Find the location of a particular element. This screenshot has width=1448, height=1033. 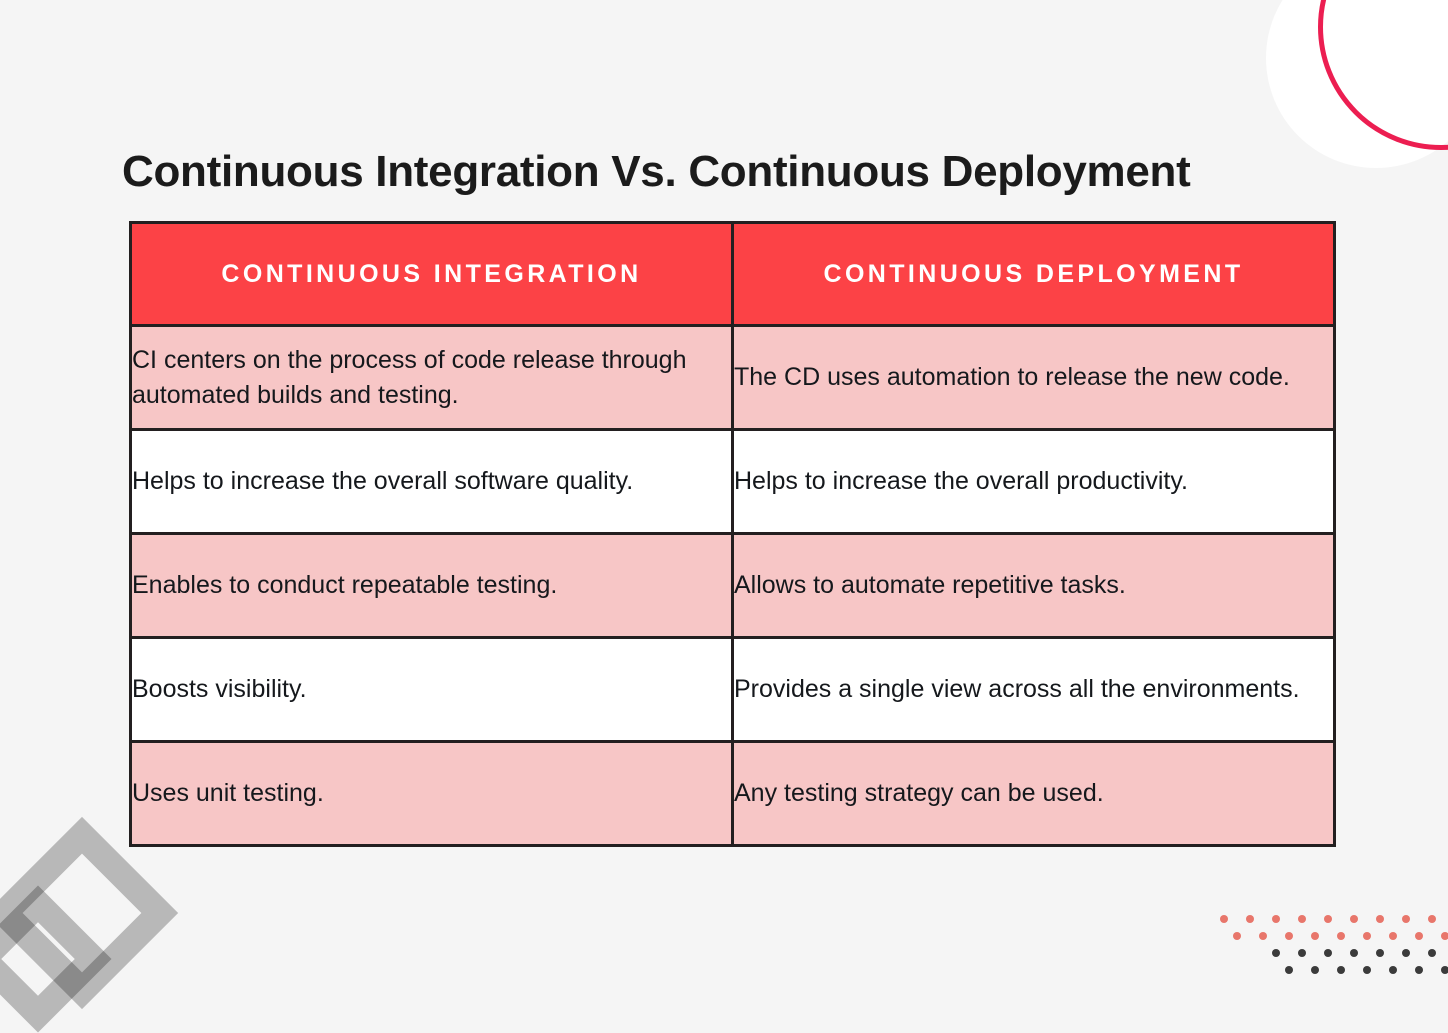

cell-cd: Allows to automate repetitive tasks. is located at coordinates (1033, 585).